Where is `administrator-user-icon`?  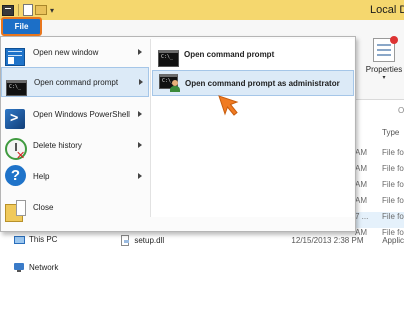 administrator-user-icon is located at coordinates (175, 86).